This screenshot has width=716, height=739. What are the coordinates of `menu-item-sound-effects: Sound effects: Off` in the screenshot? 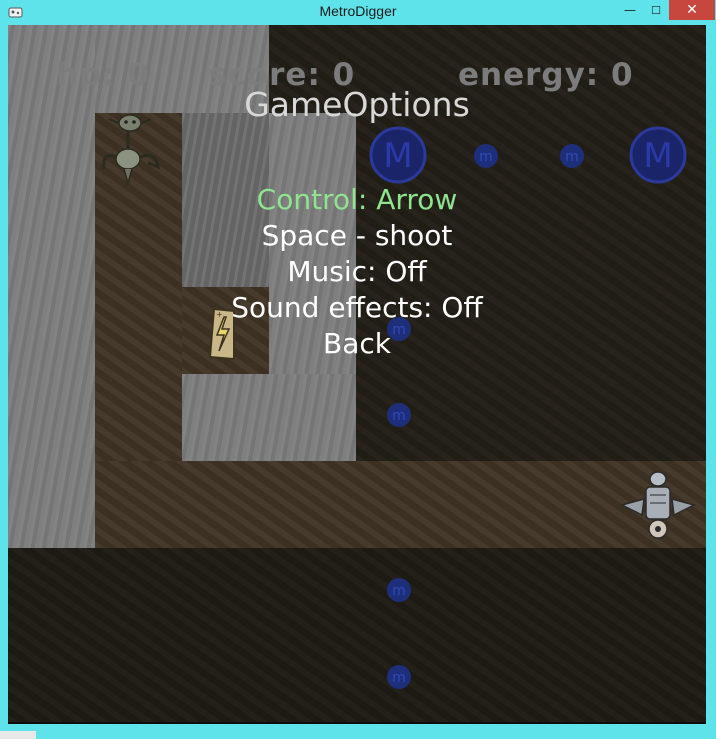 It's located at (357, 308).